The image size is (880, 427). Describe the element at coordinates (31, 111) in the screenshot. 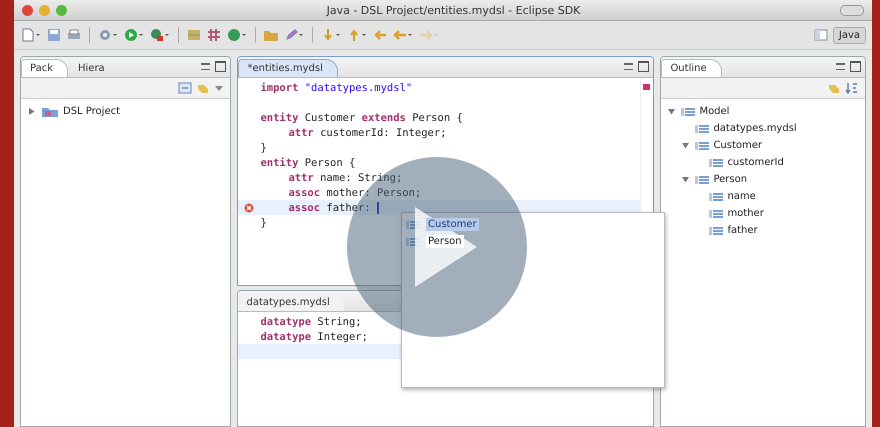

I see `collapsed-arrow-icon` at that location.